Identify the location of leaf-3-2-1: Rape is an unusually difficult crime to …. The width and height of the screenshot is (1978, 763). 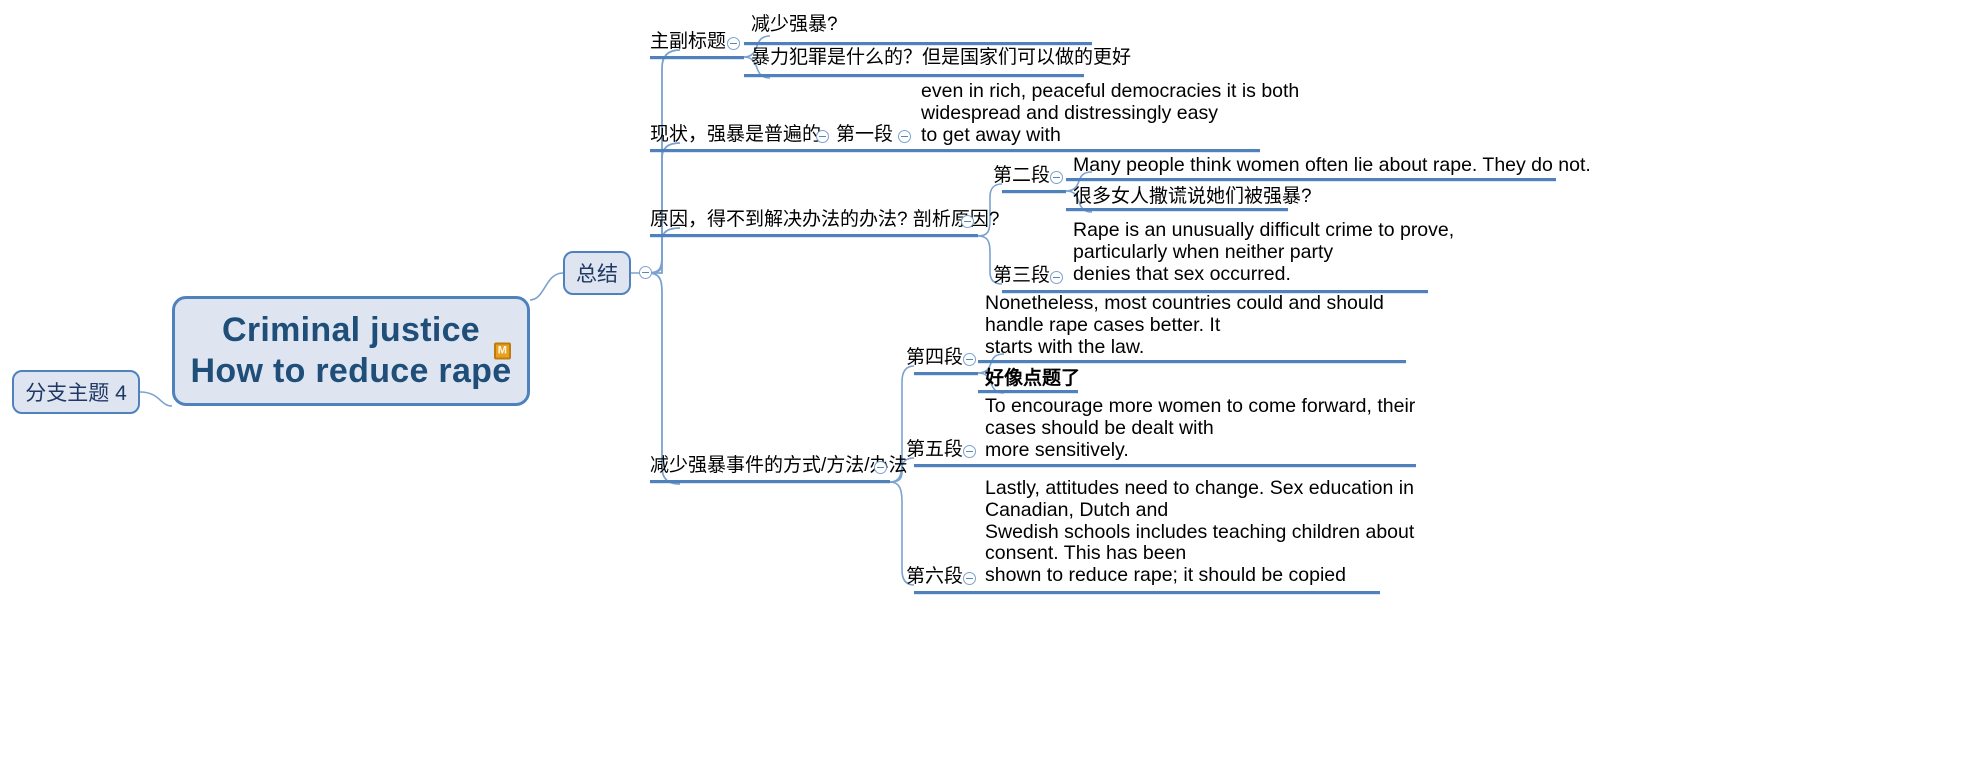
(1263, 252).